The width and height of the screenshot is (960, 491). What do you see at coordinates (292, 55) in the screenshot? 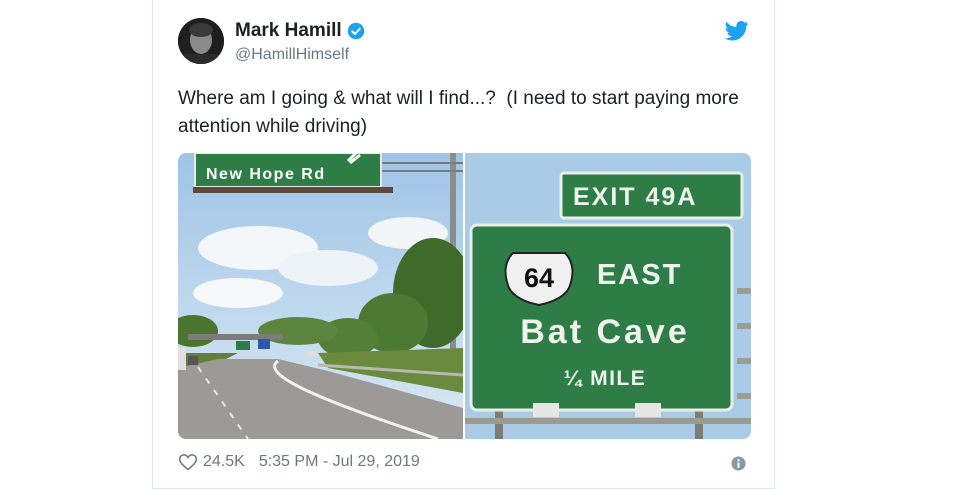
I see `author-handle: @HamillHimself` at bounding box center [292, 55].